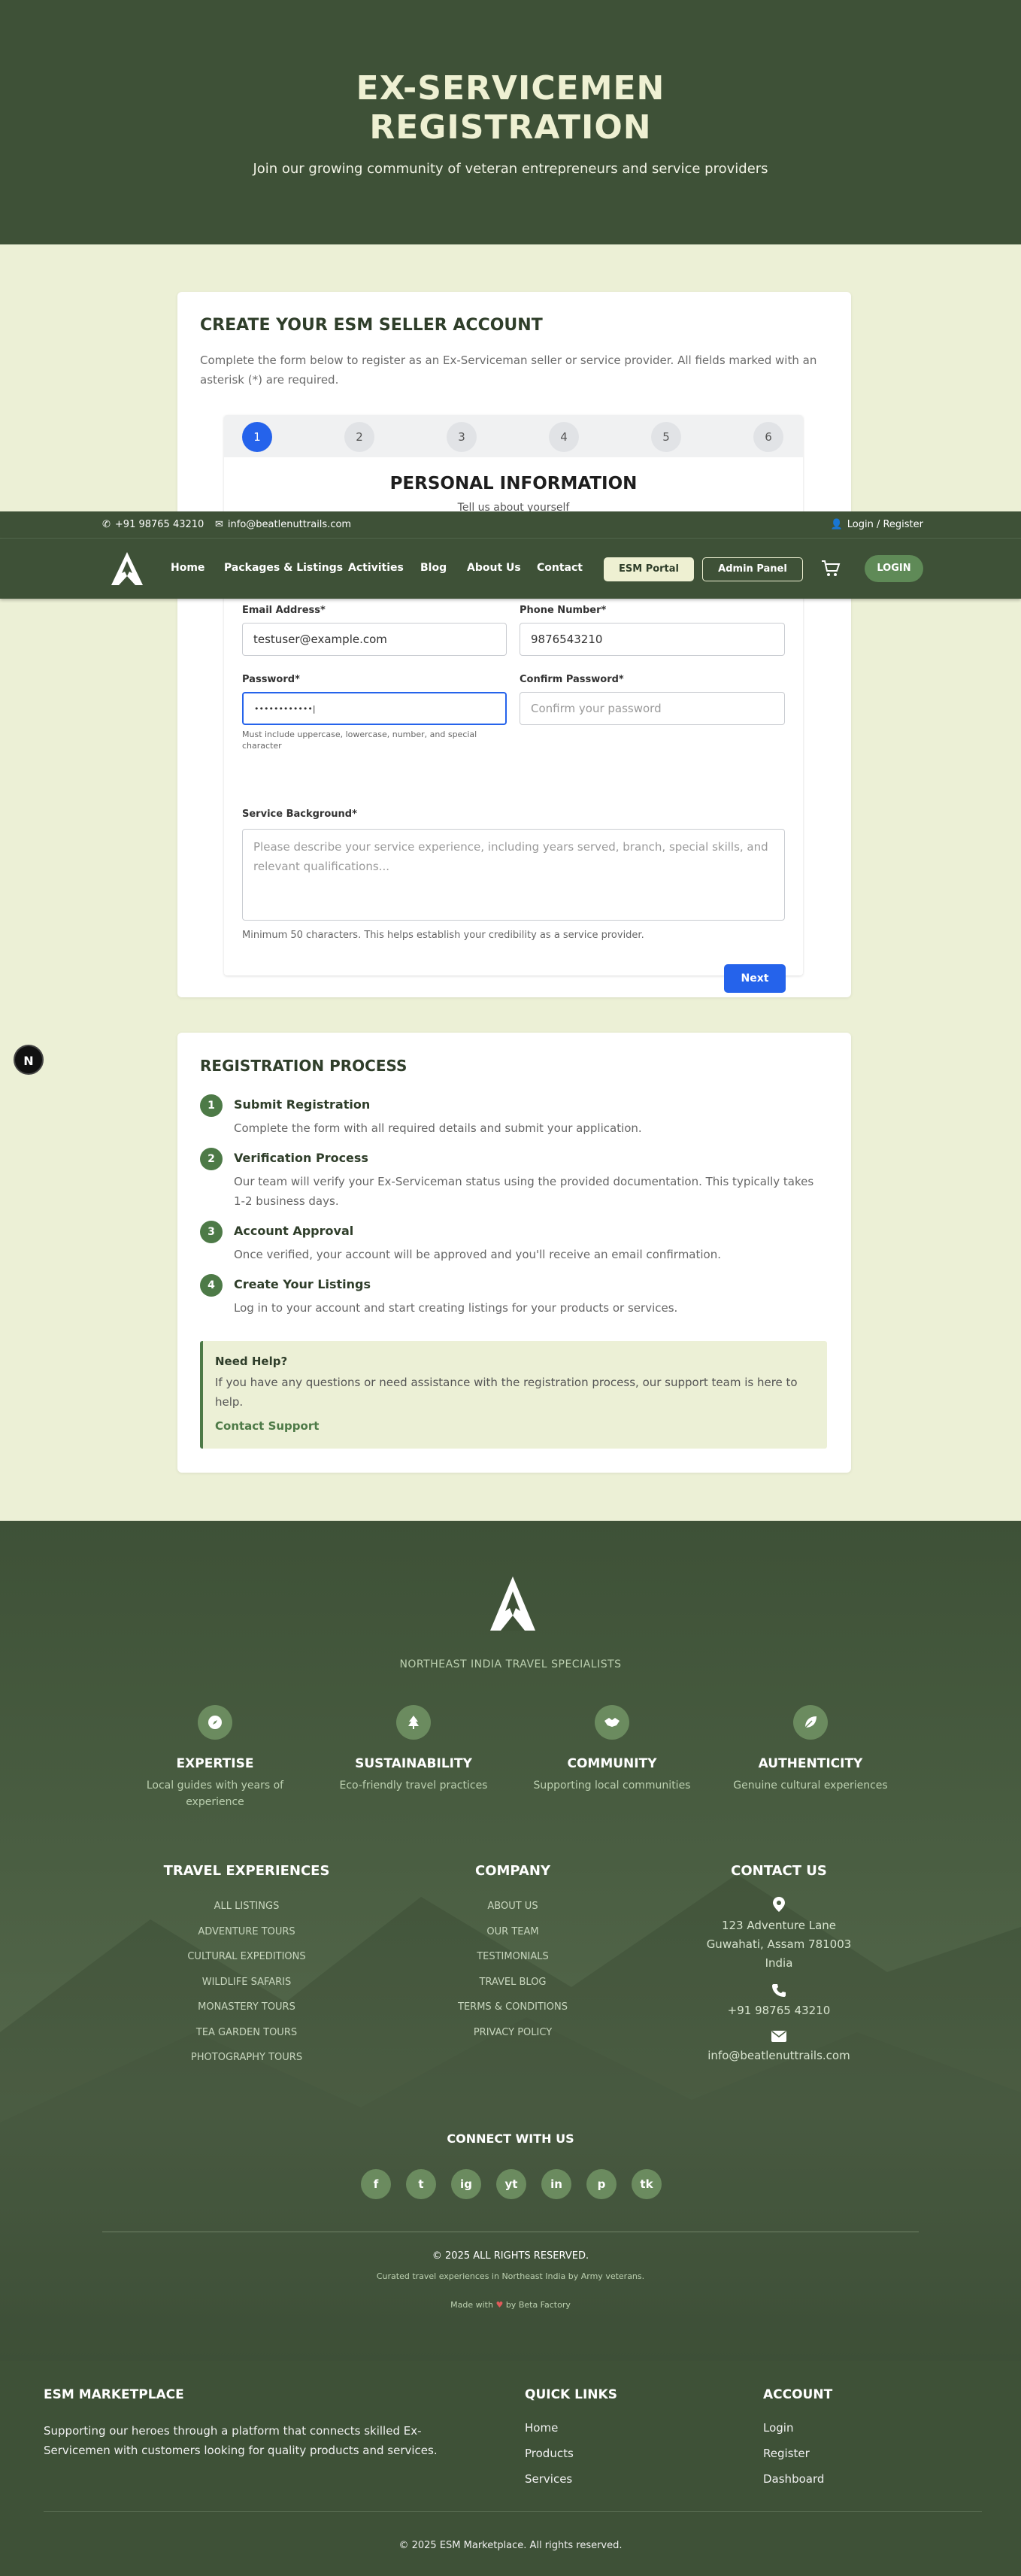 The width and height of the screenshot is (1021, 2576). Describe the element at coordinates (510, 2256) in the screenshot. I see `footer-copyright: © 2025 ALL RIGHTS RESERVED.` at that location.